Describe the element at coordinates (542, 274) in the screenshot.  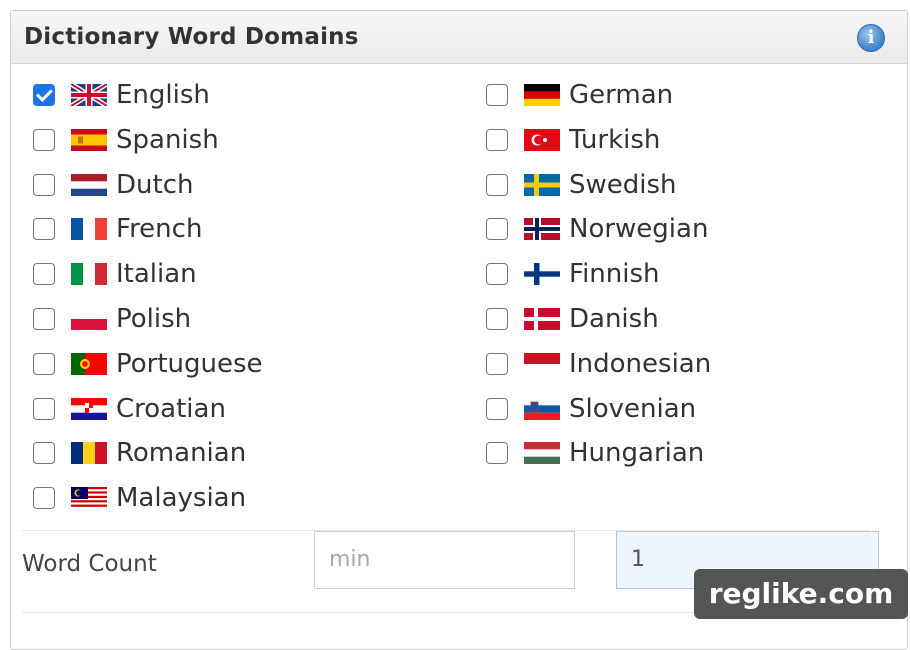
I see `flag-fi-icon` at that location.